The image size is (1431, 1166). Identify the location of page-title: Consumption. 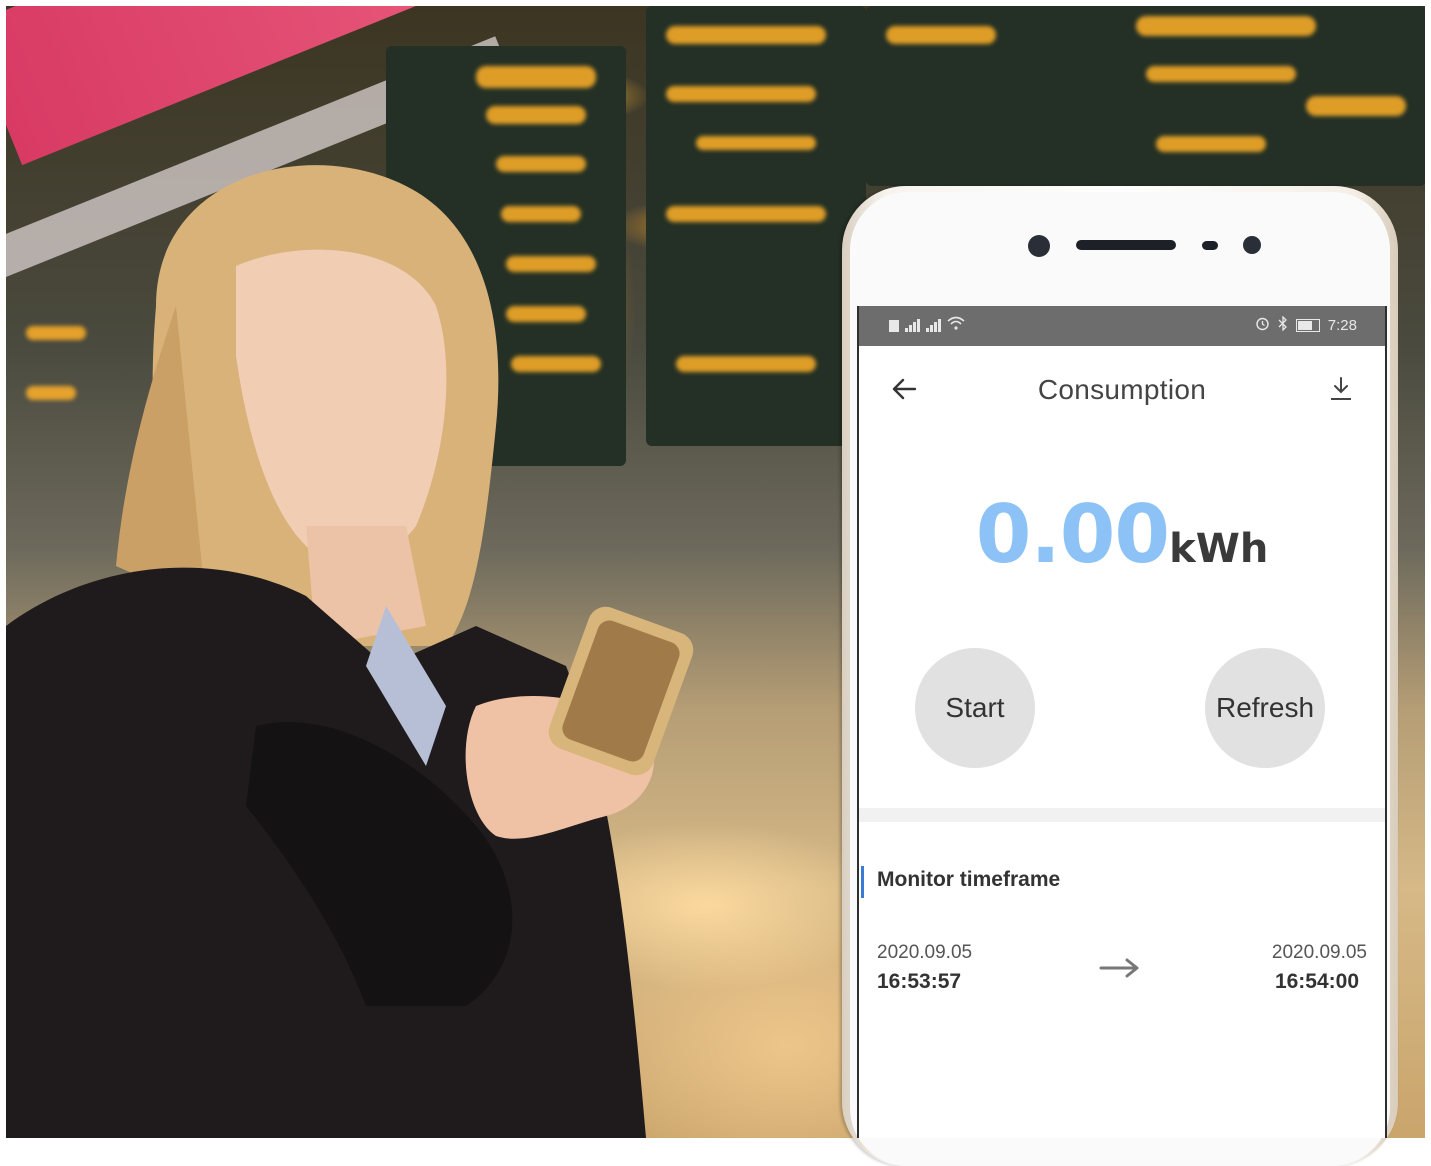
(1122, 389).